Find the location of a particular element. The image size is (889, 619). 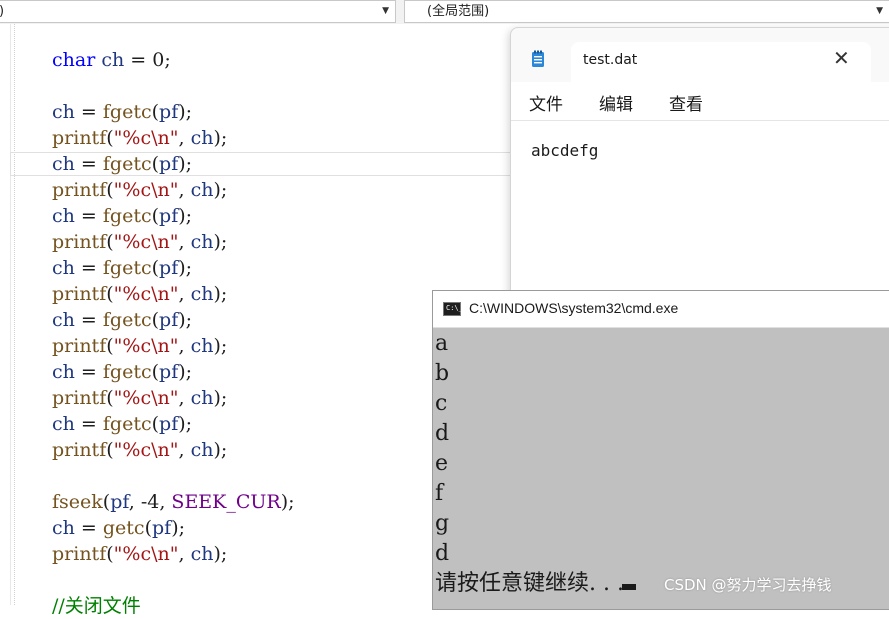

navigation-bar: ) ▼ (全局范围) ▼ is located at coordinates (444, 12).